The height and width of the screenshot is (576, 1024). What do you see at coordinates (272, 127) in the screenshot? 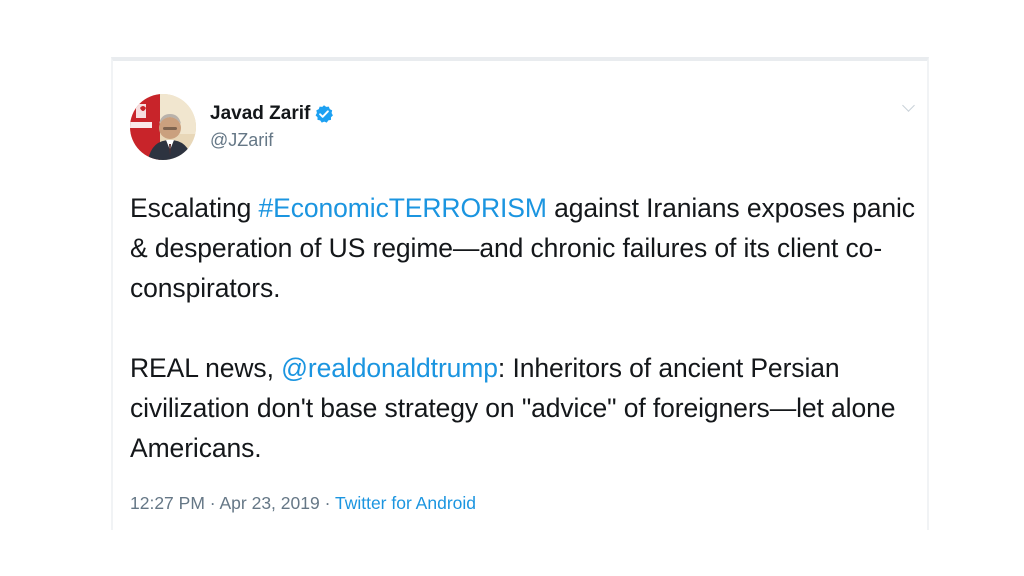
I see `author-names: Javad Zarif @JZarif` at bounding box center [272, 127].